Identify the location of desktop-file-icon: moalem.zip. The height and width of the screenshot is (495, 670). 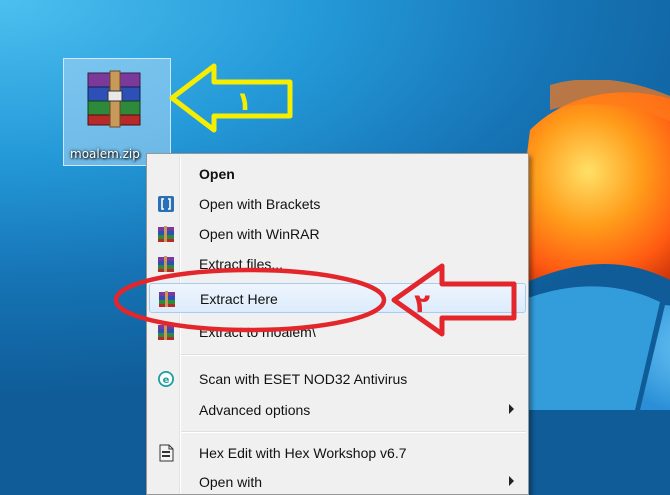
(117, 112).